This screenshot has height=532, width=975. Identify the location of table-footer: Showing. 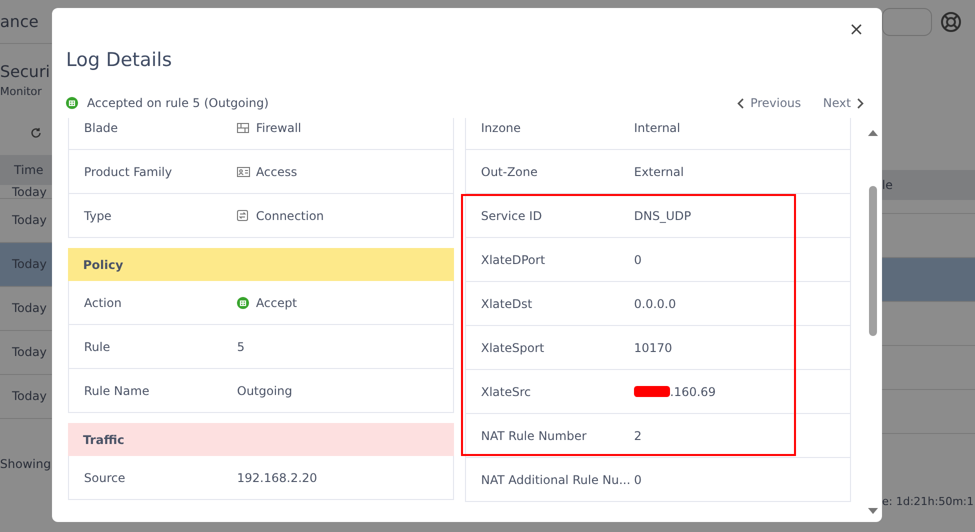
(26, 463).